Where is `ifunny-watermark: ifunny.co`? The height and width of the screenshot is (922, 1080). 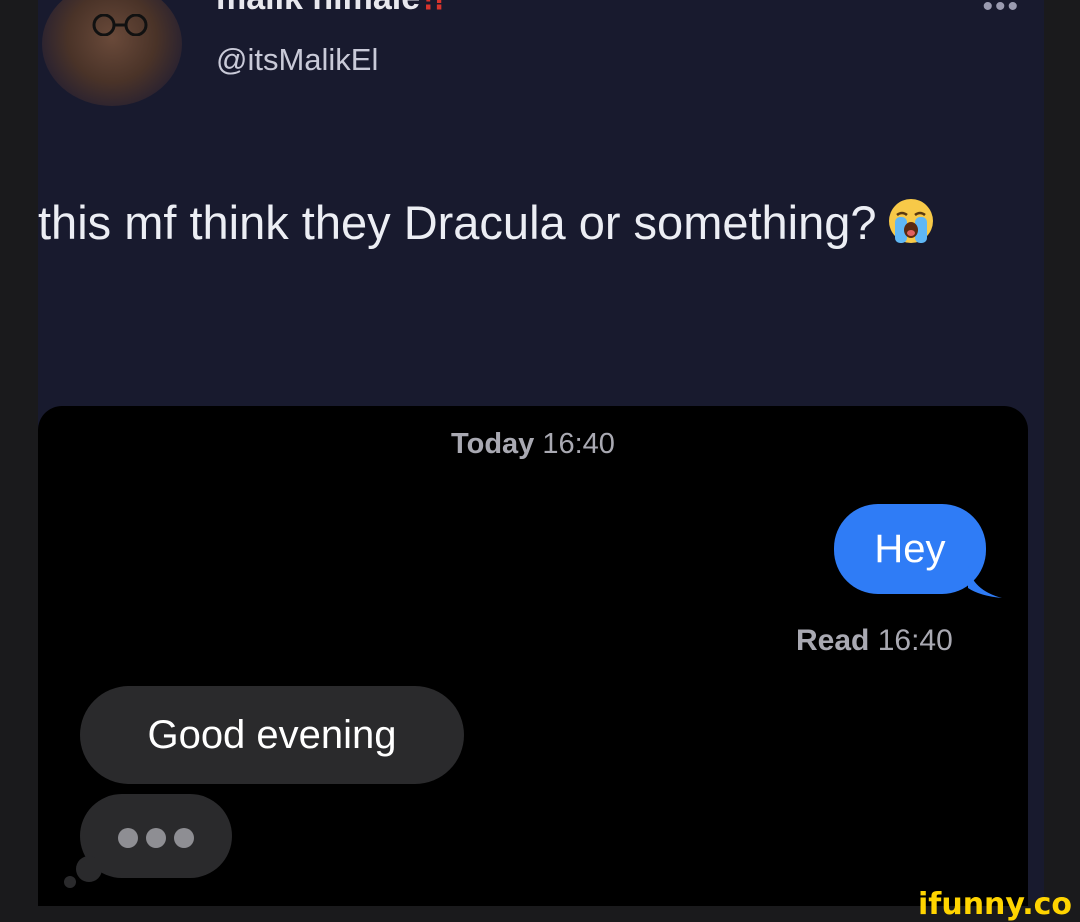
ifunny-watermark: ifunny.co is located at coordinates (995, 904).